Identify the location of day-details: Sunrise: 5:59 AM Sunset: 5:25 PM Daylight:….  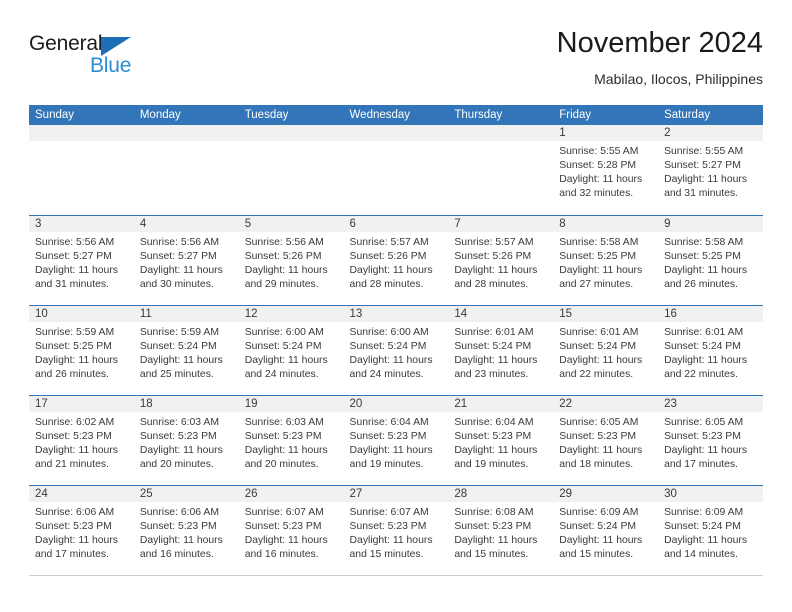
(81, 352).